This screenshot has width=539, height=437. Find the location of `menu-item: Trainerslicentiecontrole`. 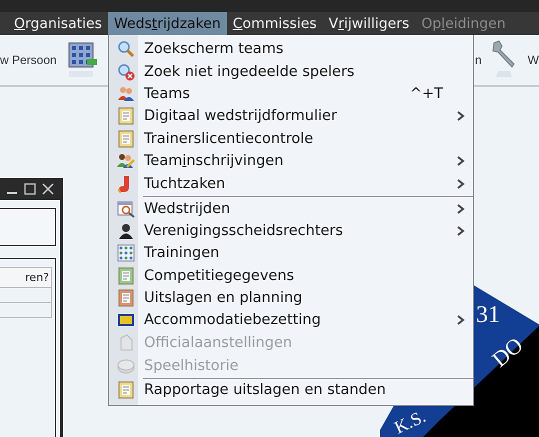

menu-item: Trainerslicentiecontrole is located at coordinates (291, 139).